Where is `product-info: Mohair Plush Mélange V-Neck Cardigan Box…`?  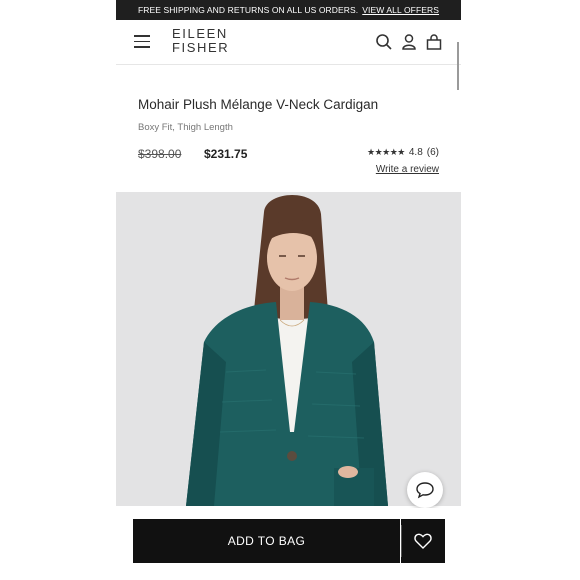
product-info: Mohair Plush Mélange V-Neck Cardigan Box… is located at coordinates (288, 140).